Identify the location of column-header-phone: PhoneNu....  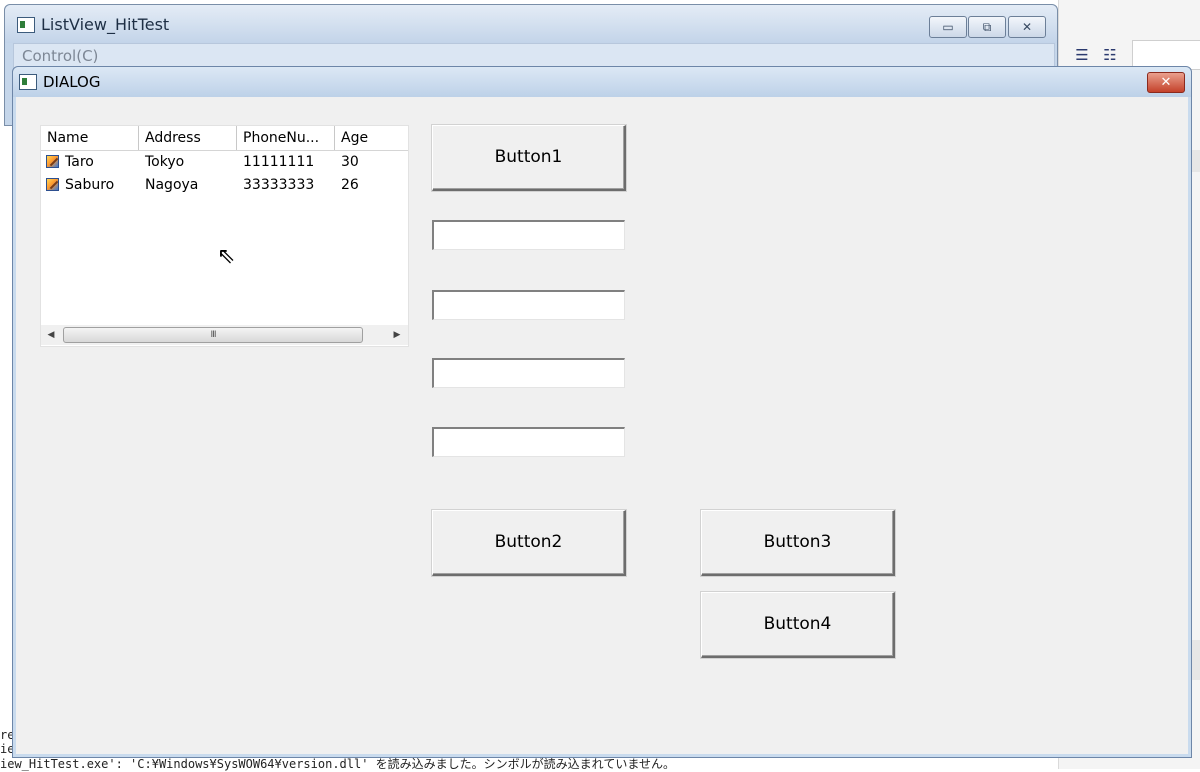
(286, 138).